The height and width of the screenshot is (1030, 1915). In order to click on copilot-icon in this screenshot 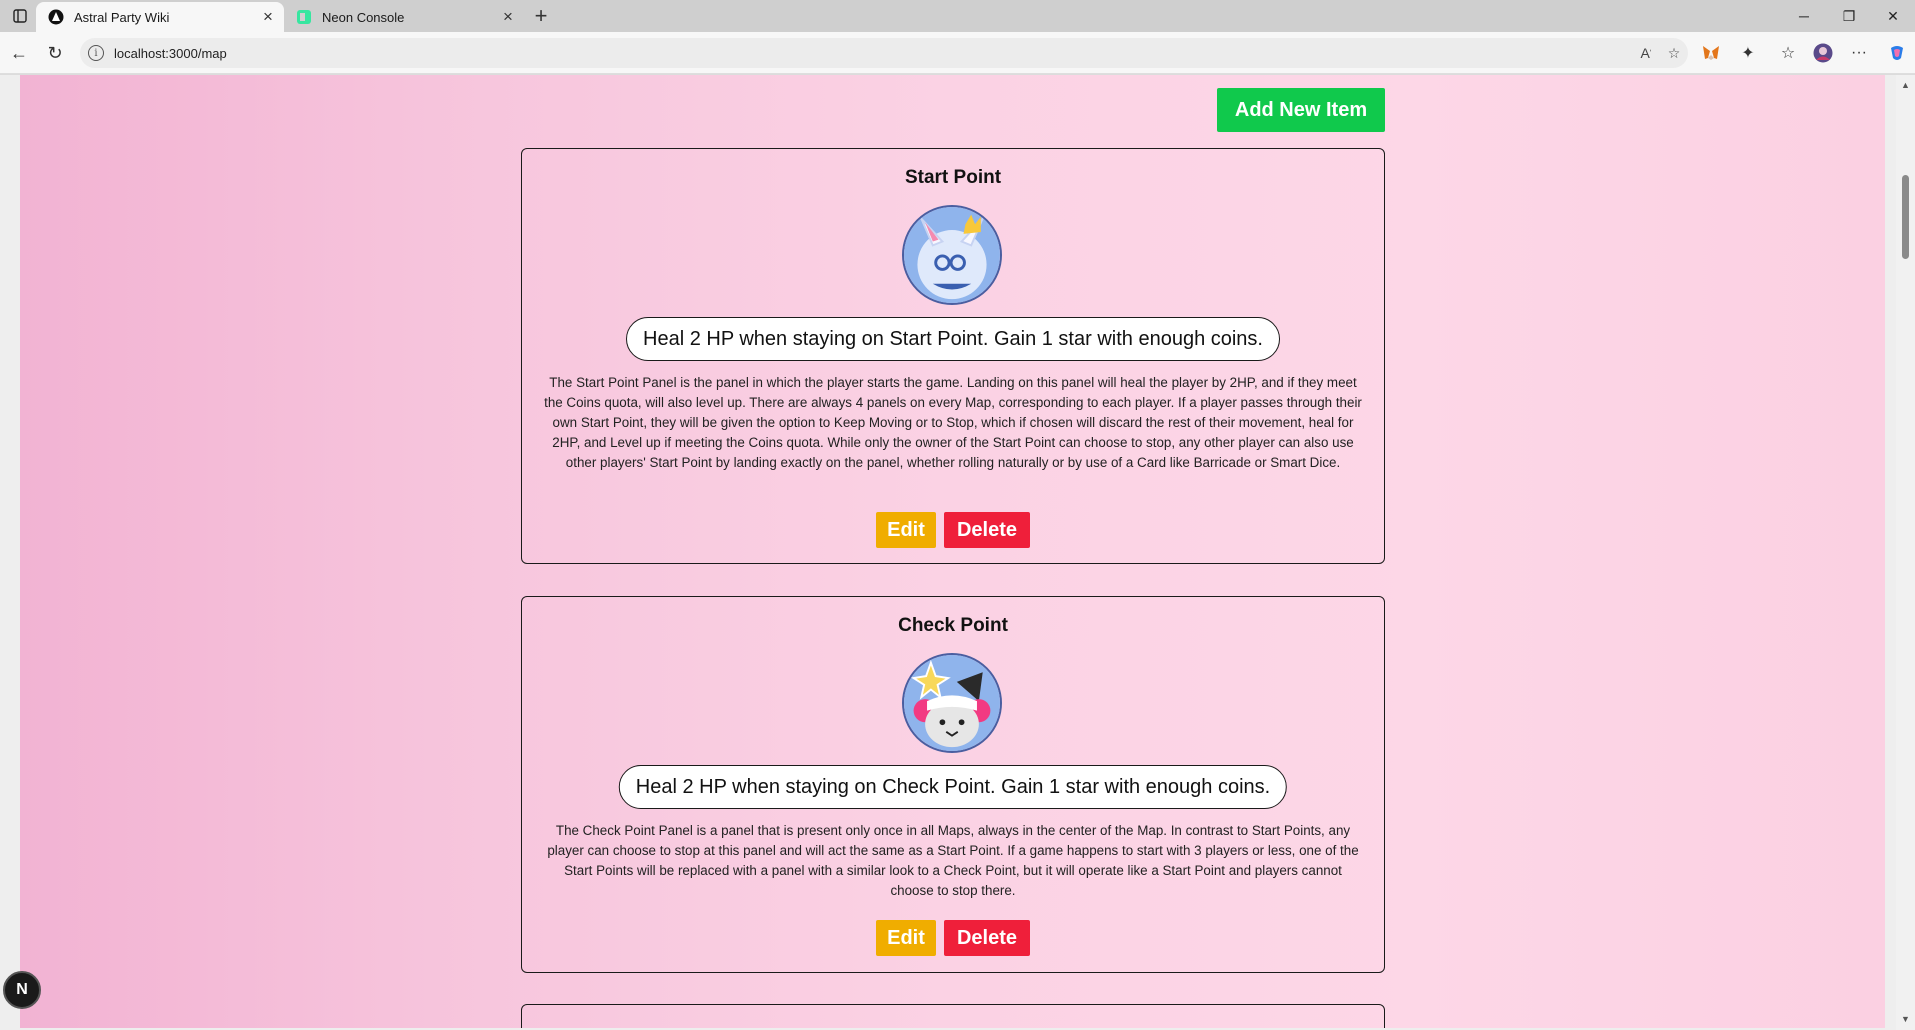, I will do `click(1897, 53)`.